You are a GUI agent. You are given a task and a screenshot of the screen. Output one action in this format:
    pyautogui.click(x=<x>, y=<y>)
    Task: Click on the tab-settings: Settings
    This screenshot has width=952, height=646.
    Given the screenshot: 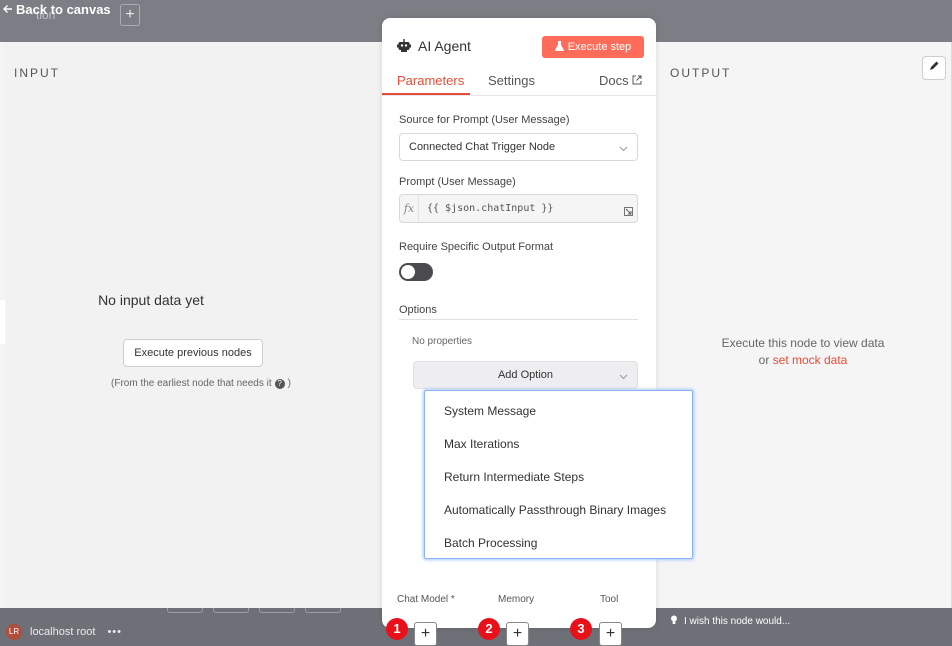 What is the action you would take?
    pyautogui.click(x=511, y=80)
    